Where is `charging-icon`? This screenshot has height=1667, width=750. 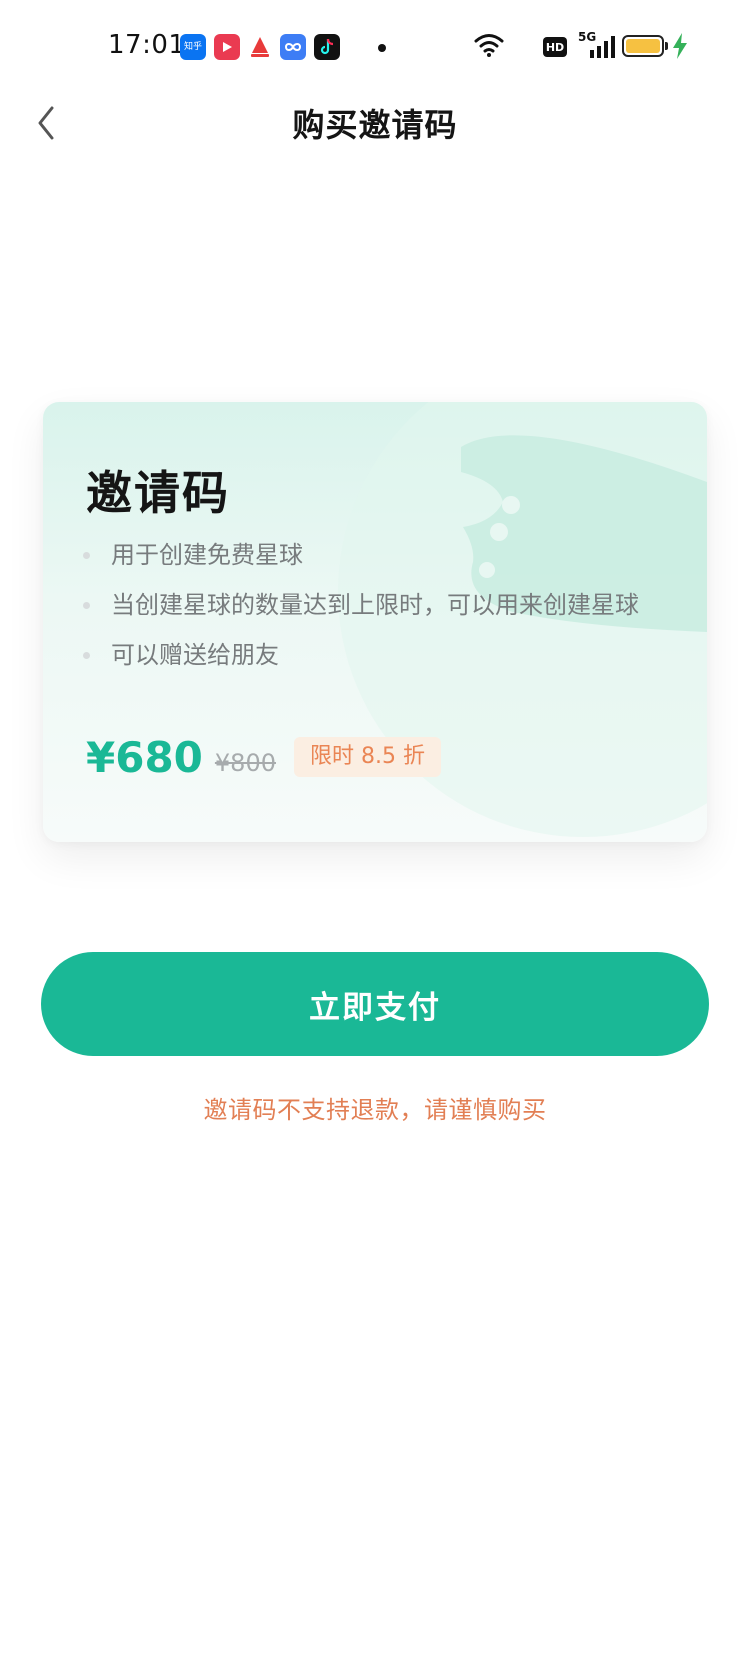 charging-icon is located at coordinates (680, 46).